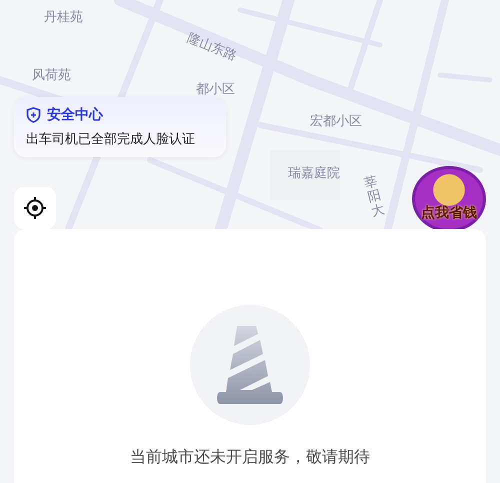 Image resolution: width=500 pixels, height=483 pixels. I want to click on locate-icon, so click(35, 208).